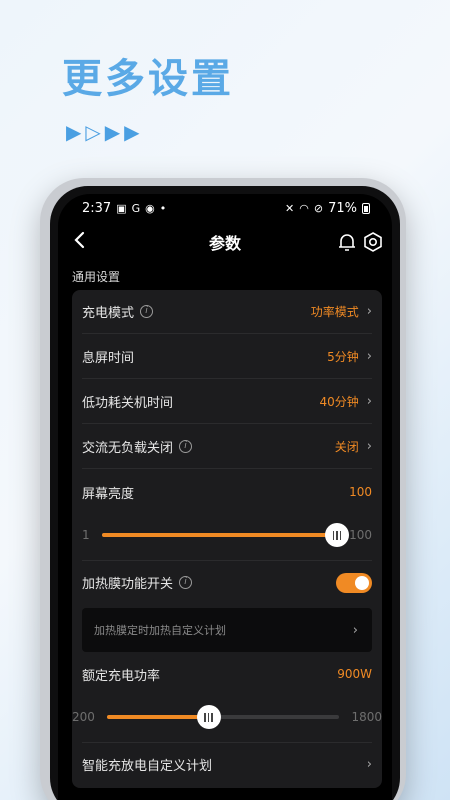 Image resolution: width=450 pixels, height=800 pixels. I want to click on settings-button, so click(373, 242).